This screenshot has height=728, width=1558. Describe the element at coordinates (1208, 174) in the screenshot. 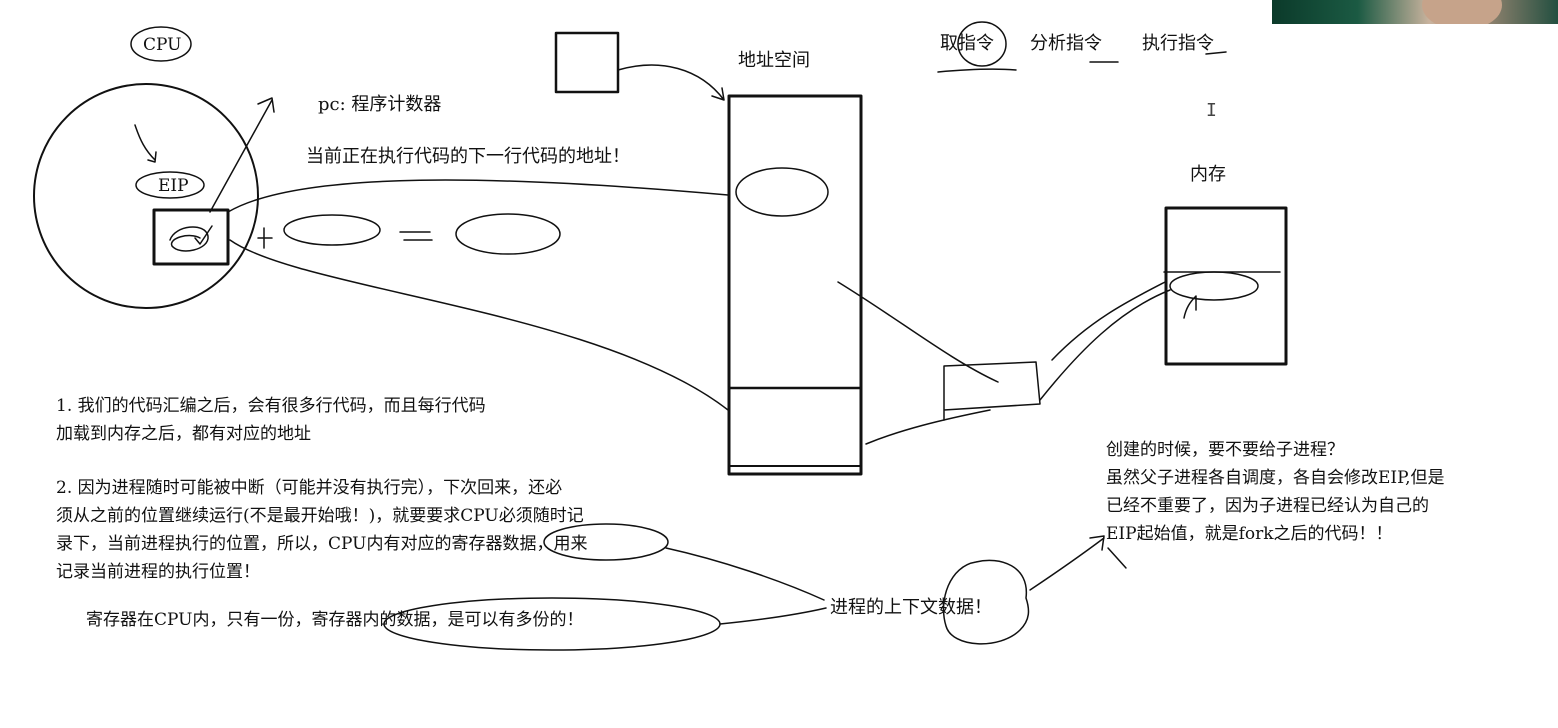

I see `memory-label: 内存` at that location.